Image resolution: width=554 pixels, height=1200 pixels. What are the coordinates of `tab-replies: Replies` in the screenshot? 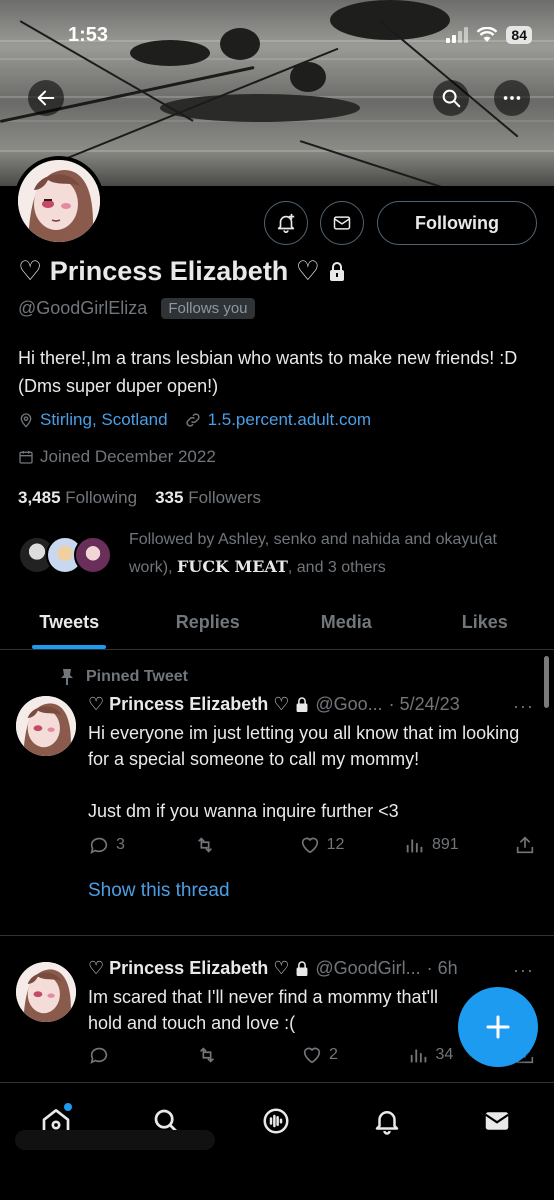 It's located at (208, 622).